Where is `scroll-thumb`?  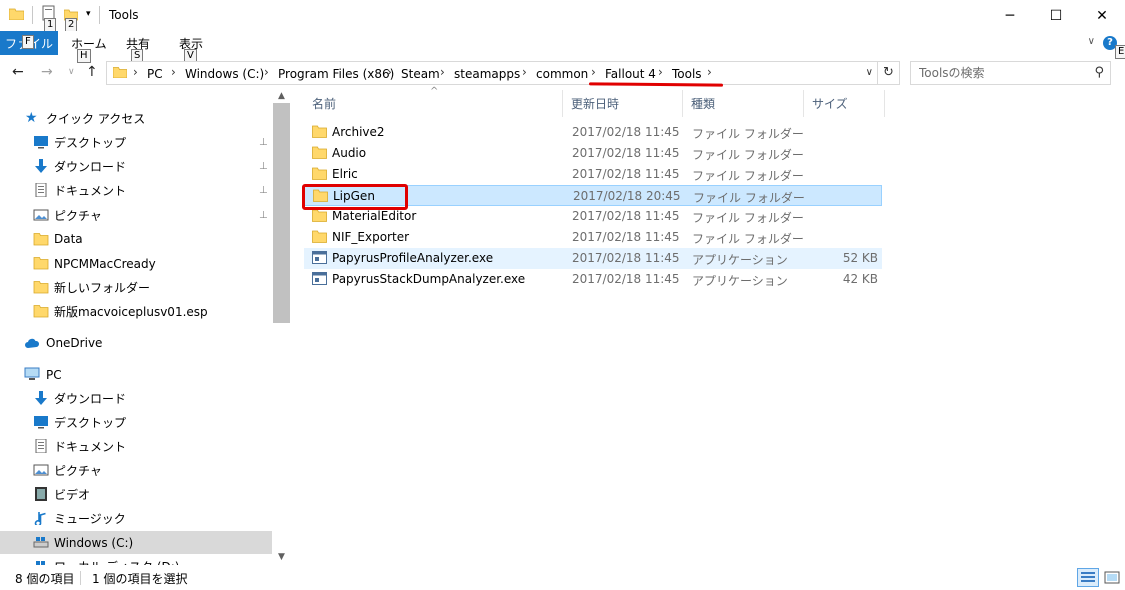 scroll-thumb is located at coordinates (281, 213).